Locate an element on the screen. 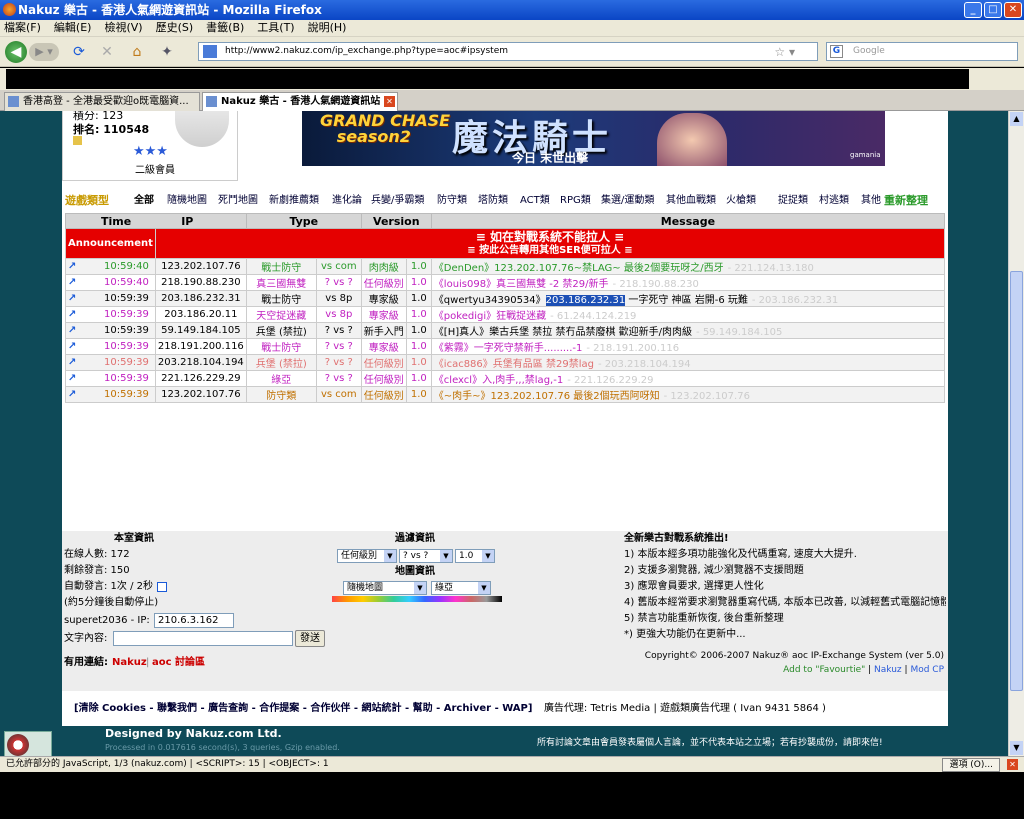 The image size is (1024, 819). menu-tools: 工具(T) is located at coordinates (275, 28).